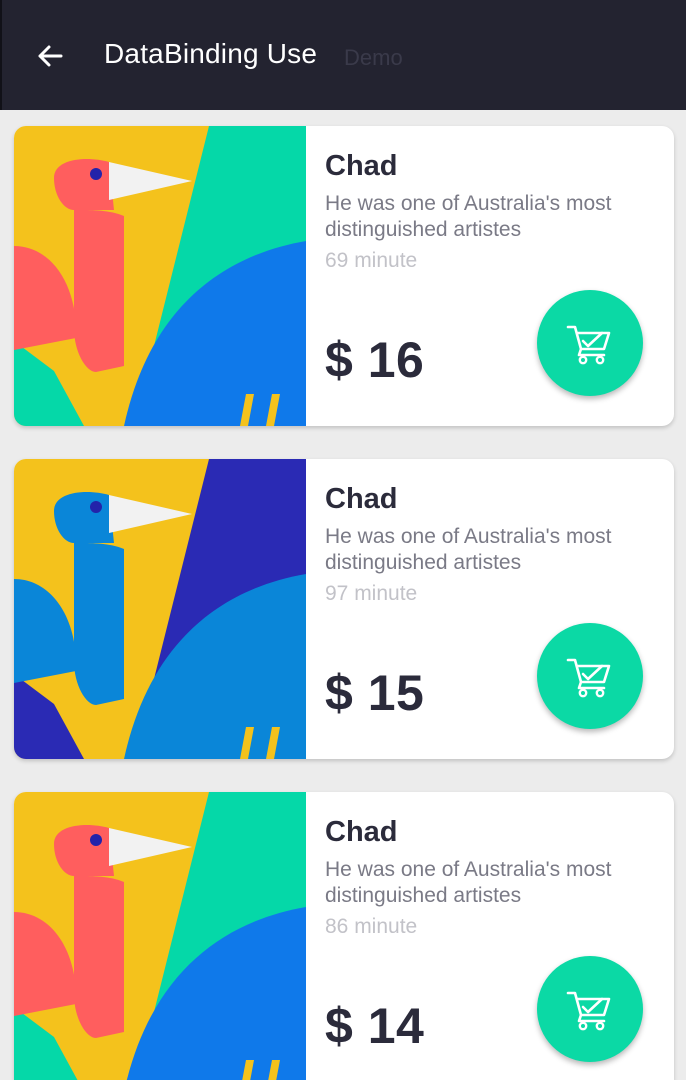 Image resolution: width=686 pixels, height=1080 pixels. Describe the element at coordinates (375, 1026) in the screenshot. I see `product-price: $ 14` at that location.